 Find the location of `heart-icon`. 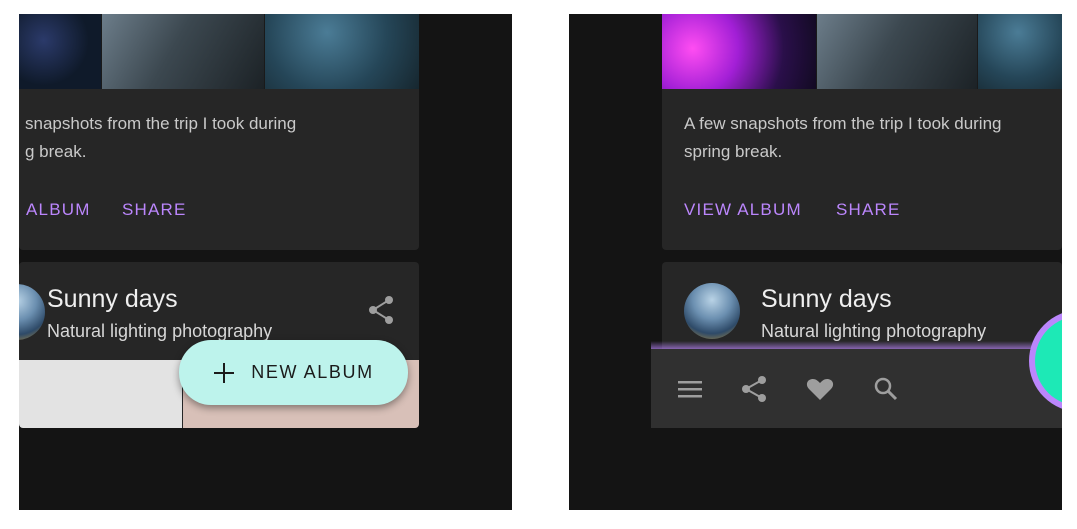

heart-icon is located at coordinates (820, 389).